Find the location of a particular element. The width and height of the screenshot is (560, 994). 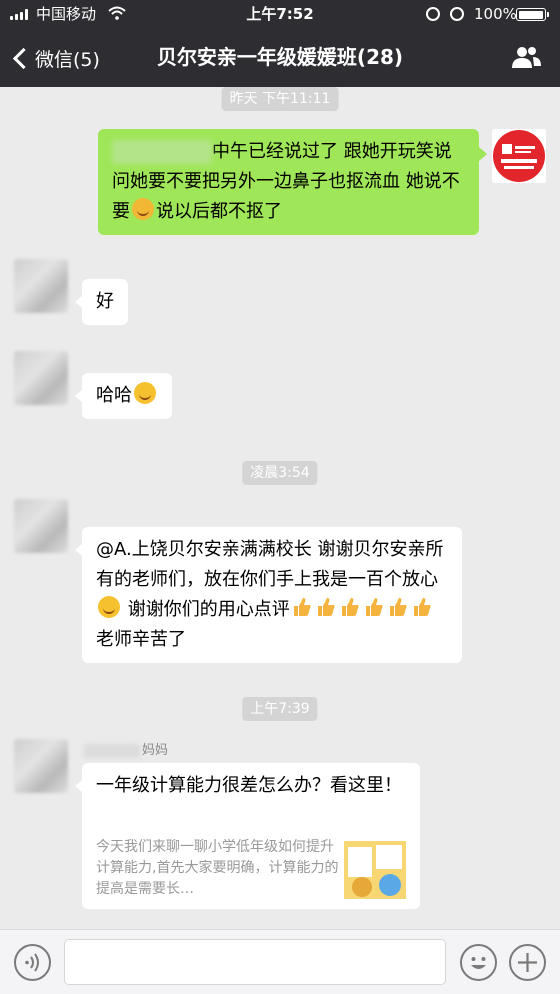

orientation-lock-icon is located at coordinates (433, 14).